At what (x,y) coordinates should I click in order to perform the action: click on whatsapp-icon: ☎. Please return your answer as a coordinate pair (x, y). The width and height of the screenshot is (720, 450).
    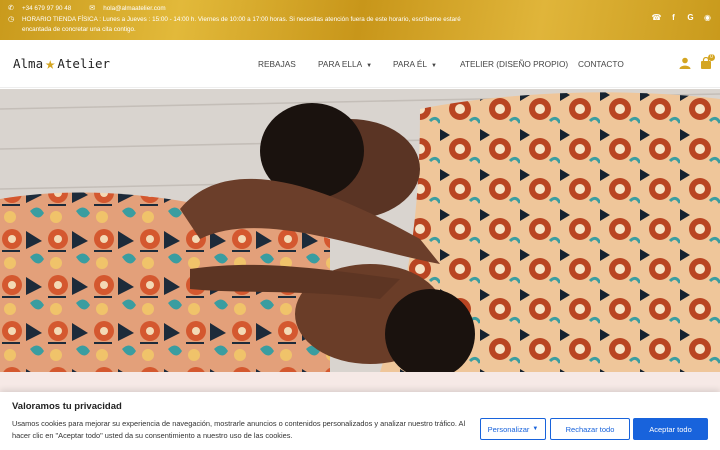
    Looking at the image, I should click on (657, 17).